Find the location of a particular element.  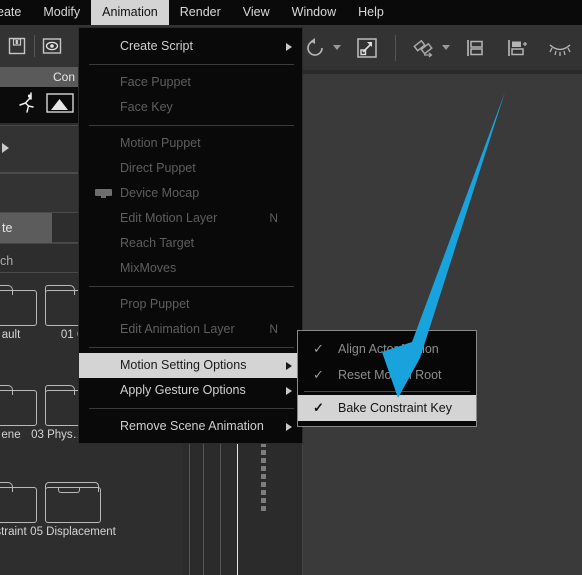

menu-item-mixmoves: MixMoves is located at coordinates (190, 268).